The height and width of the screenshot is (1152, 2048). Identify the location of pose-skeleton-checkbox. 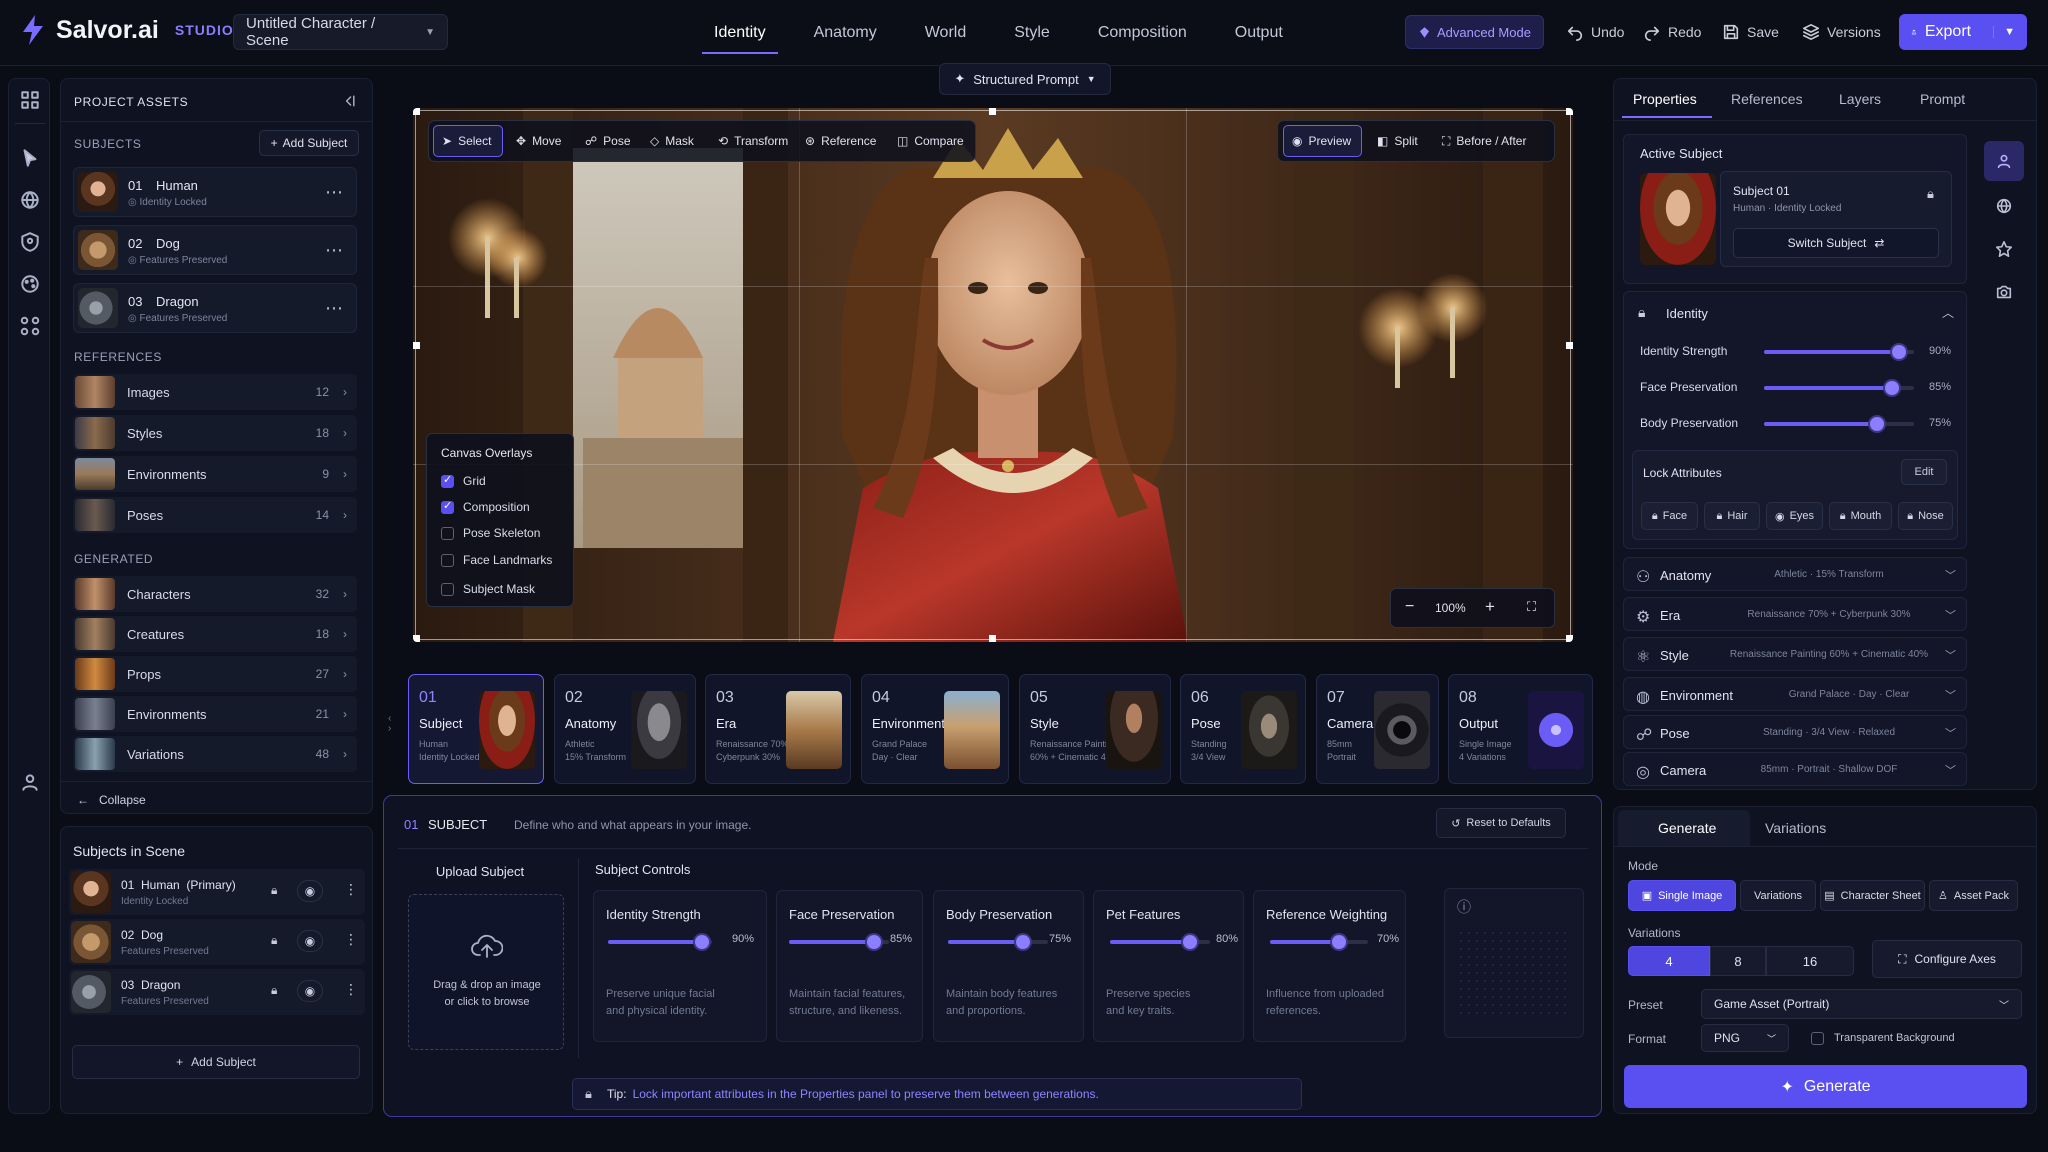
(447, 533).